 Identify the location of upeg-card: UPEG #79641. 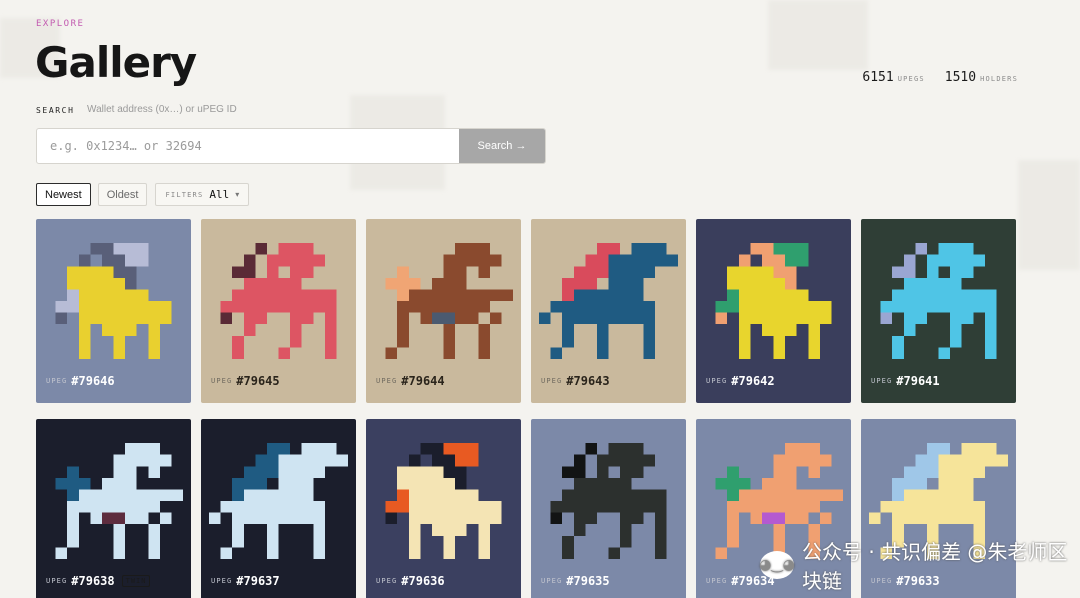
(938, 311).